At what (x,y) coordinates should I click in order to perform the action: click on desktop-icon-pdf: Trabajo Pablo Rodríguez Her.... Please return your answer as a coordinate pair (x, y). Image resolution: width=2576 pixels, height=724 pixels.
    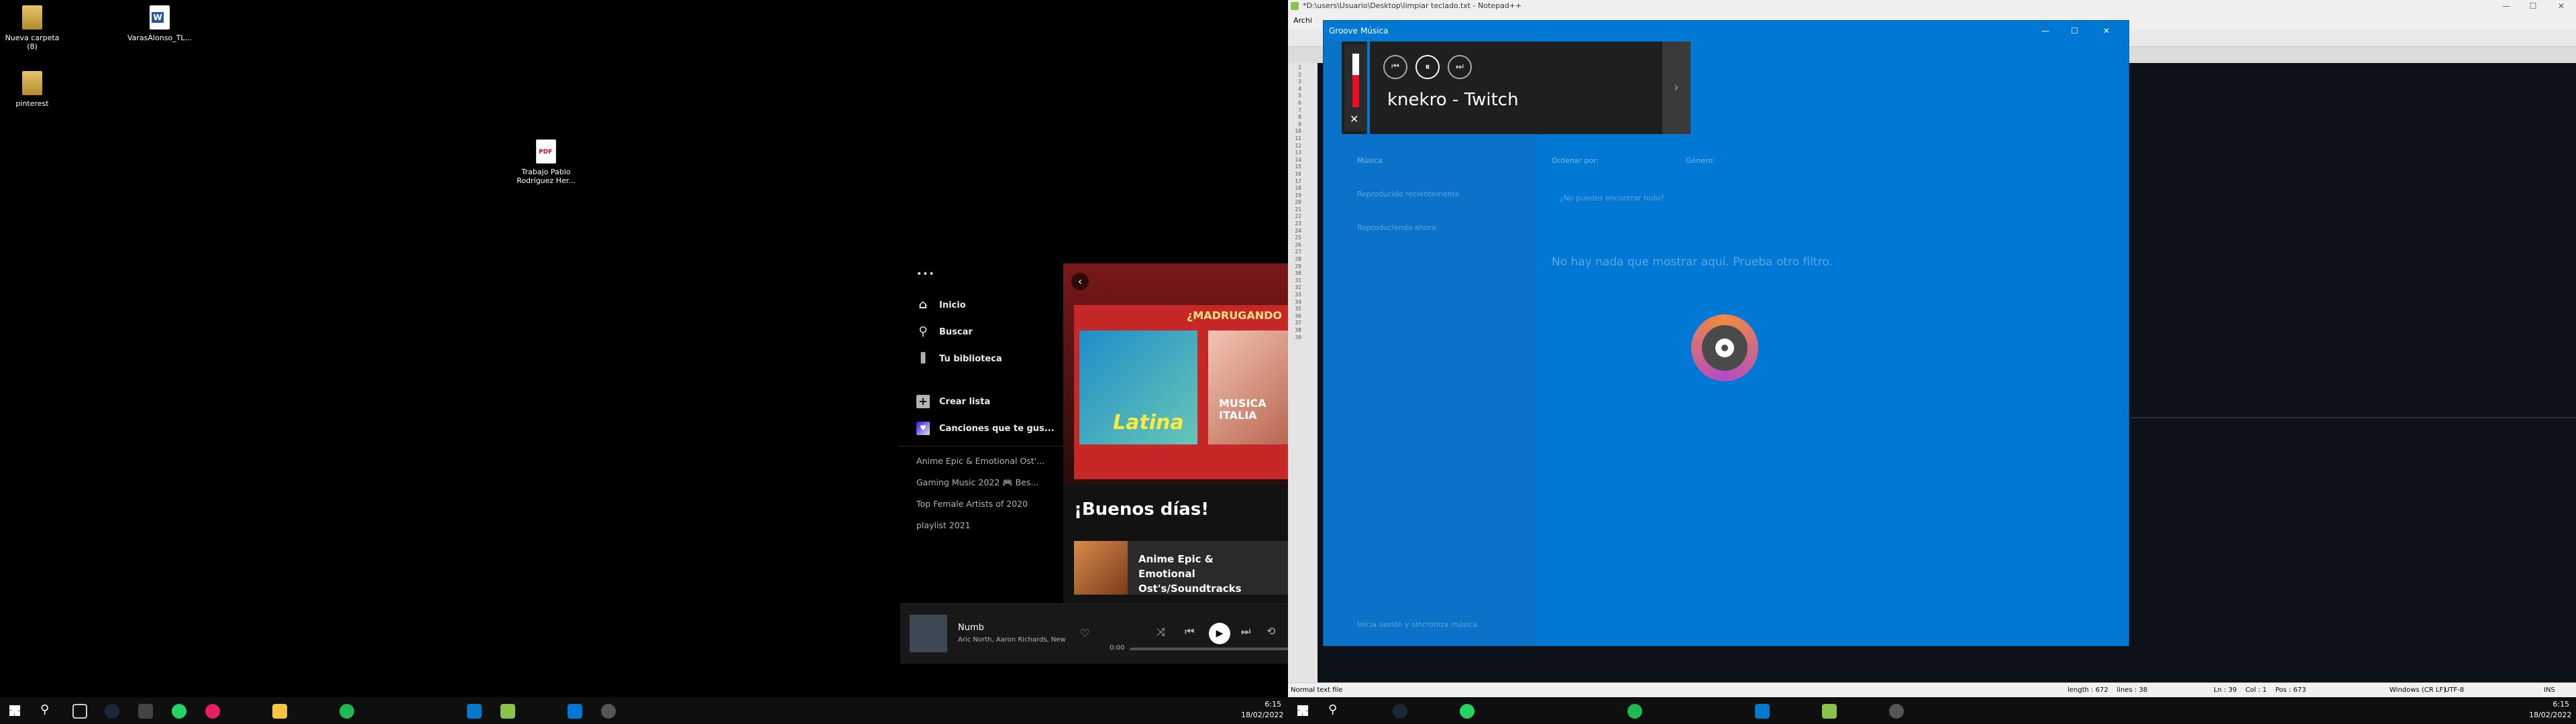
    Looking at the image, I should click on (546, 162).